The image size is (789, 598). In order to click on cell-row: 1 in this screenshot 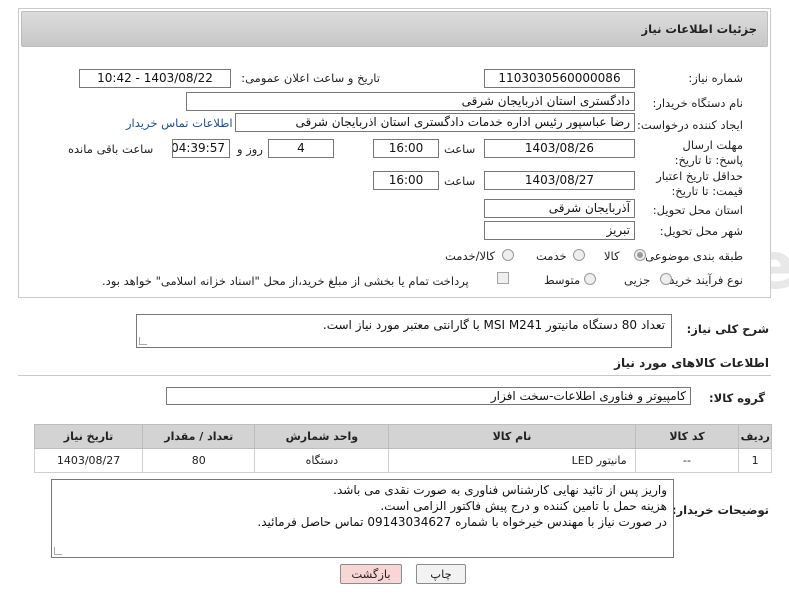, I will do `click(755, 460)`.